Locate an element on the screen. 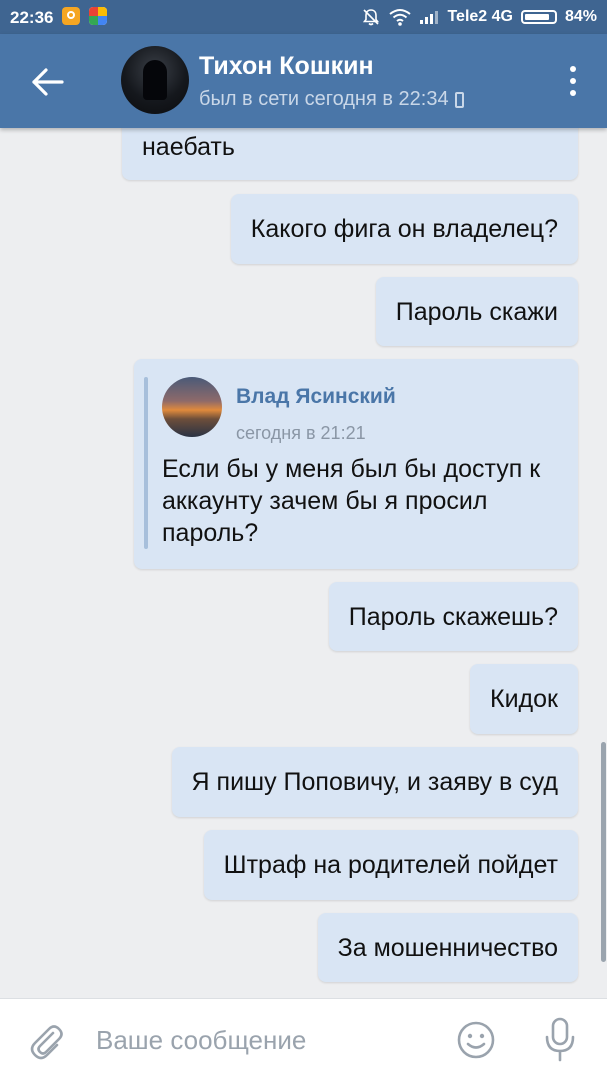 The width and height of the screenshot is (607, 1081). status-indicators: Tele2 4G 84% is located at coordinates (479, 17).